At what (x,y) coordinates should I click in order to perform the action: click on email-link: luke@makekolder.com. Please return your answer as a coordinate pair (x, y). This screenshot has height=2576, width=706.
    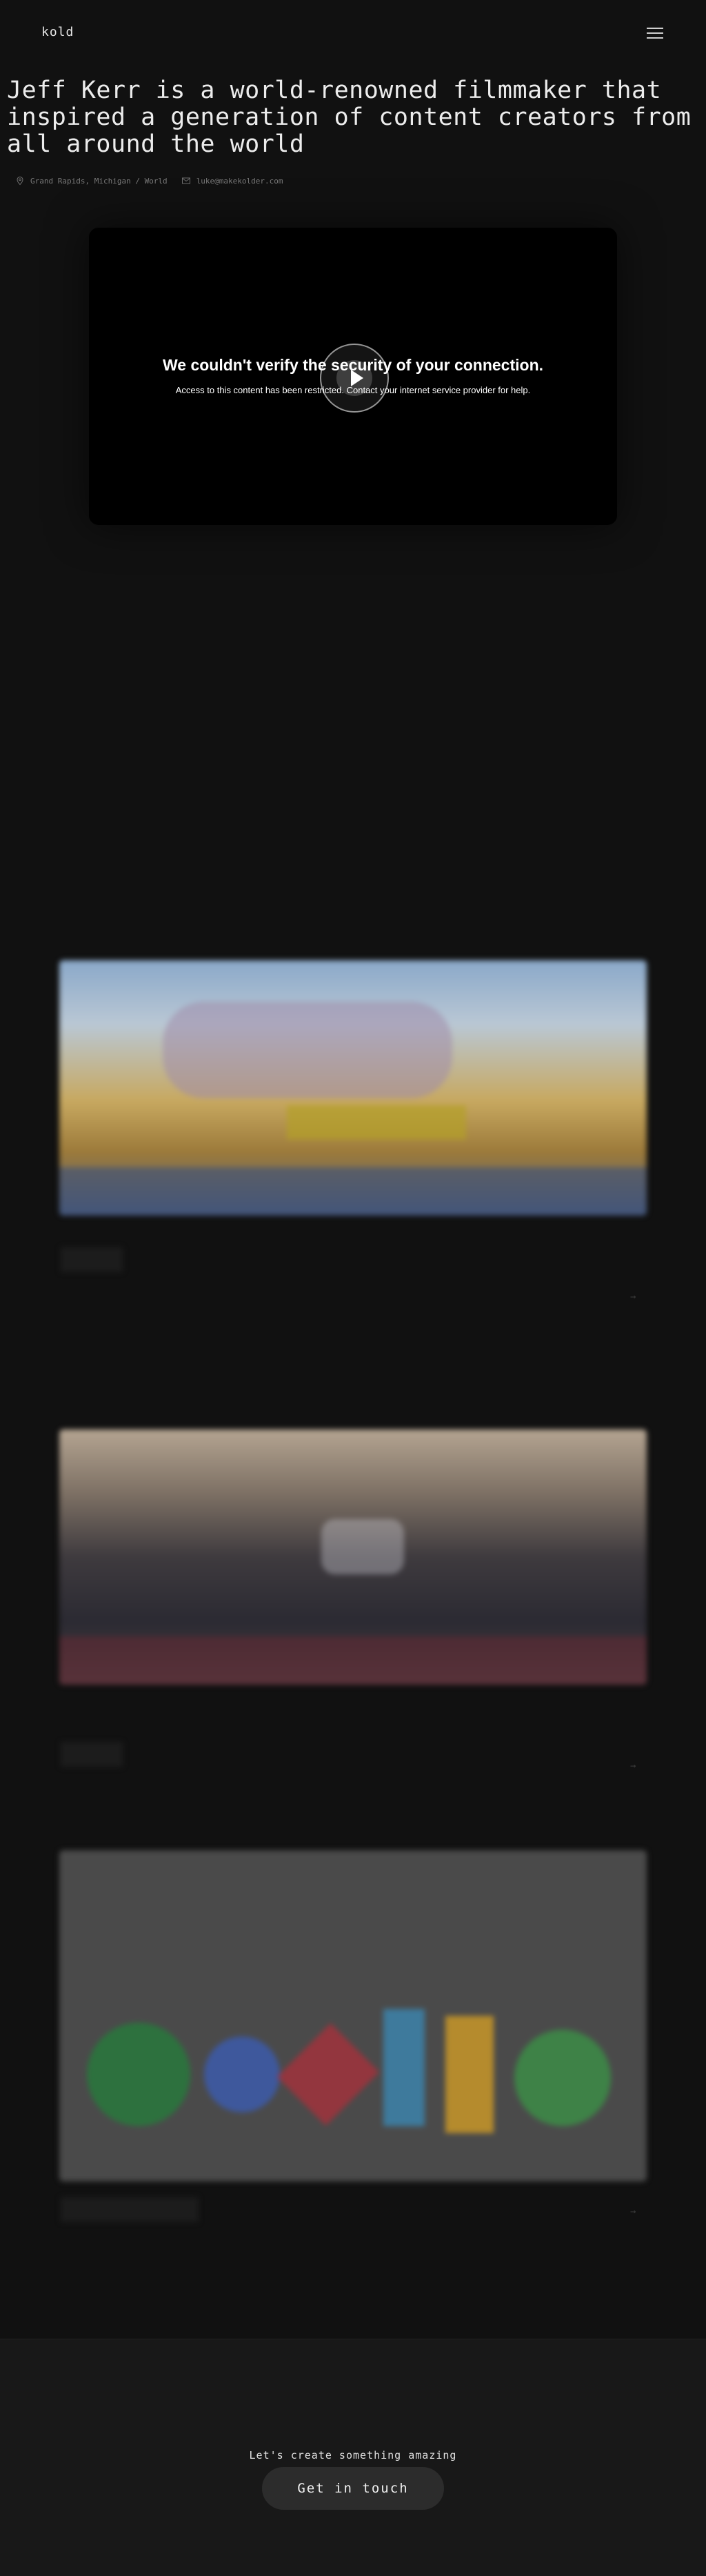
    Looking at the image, I should click on (240, 181).